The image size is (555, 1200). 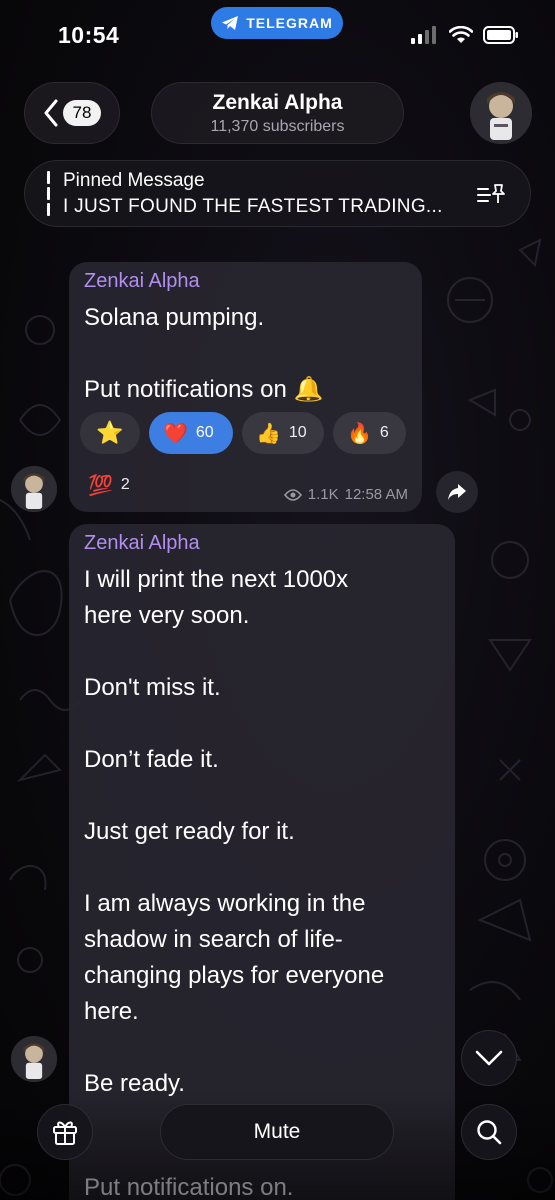 What do you see at coordinates (323, 494) in the screenshot?
I see `view-count: 1.1K` at bounding box center [323, 494].